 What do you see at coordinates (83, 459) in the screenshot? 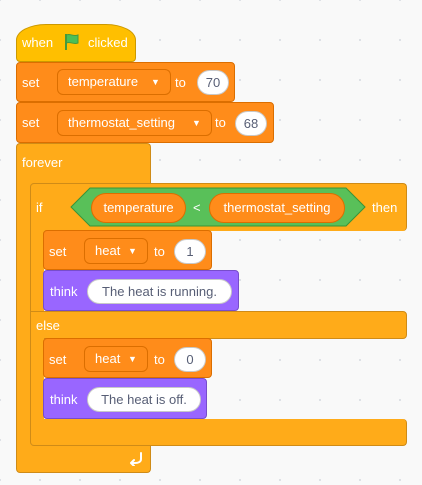
I see `forever-bottom` at bounding box center [83, 459].